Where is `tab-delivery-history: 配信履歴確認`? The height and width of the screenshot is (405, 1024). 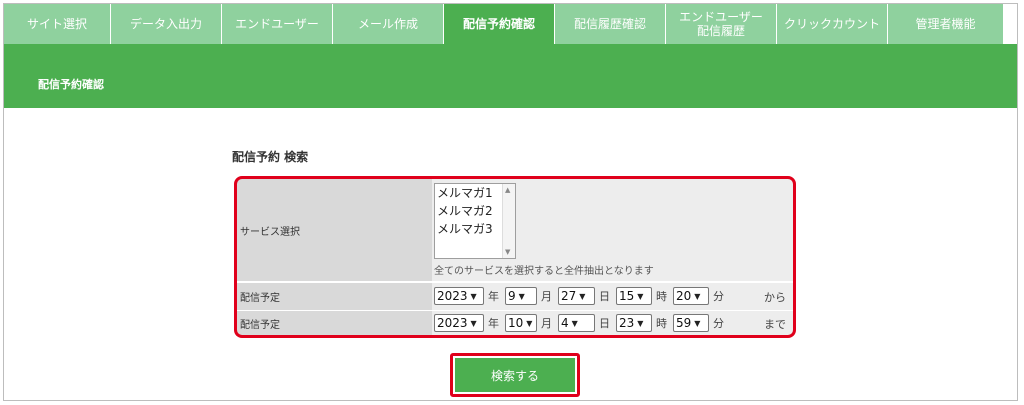
tab-delivery-history: 配信履歴確認 is located at coordinates (610, 24).